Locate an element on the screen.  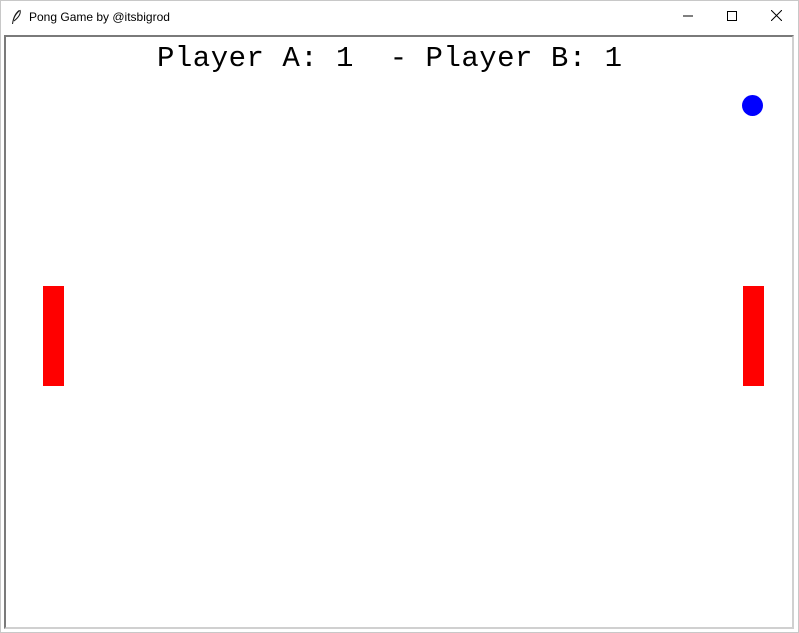
ball is located at coordinates (752, 105).